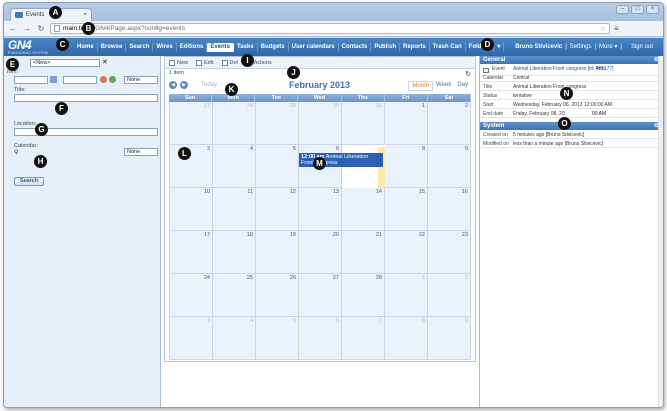 The image size is (667, 411). I want to click on day-cell: 14, so click(363, 209).